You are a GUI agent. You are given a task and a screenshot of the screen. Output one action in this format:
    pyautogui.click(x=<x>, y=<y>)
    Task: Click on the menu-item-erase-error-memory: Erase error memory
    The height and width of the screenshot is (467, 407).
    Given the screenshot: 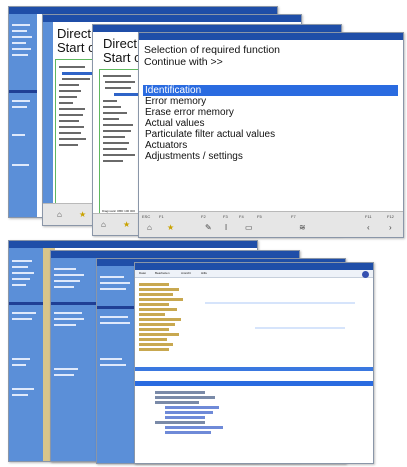 What is the action you would take?
    pyautogui.click(x=189, y=112)
    